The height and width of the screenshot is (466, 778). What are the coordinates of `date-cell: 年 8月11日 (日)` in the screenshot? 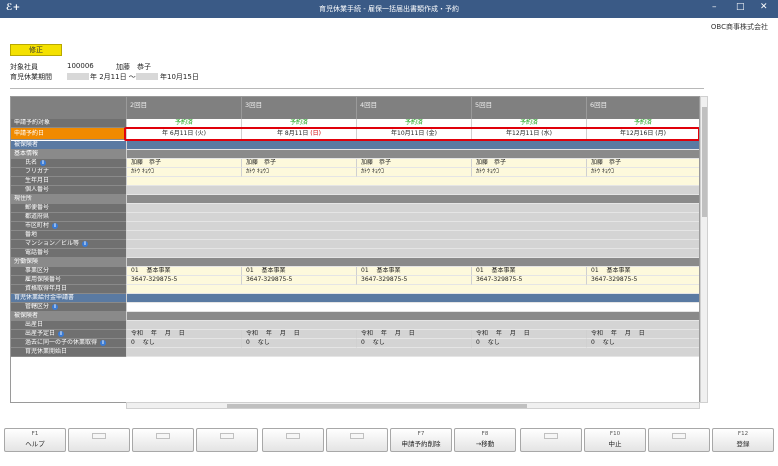 It's located at (298, 134).